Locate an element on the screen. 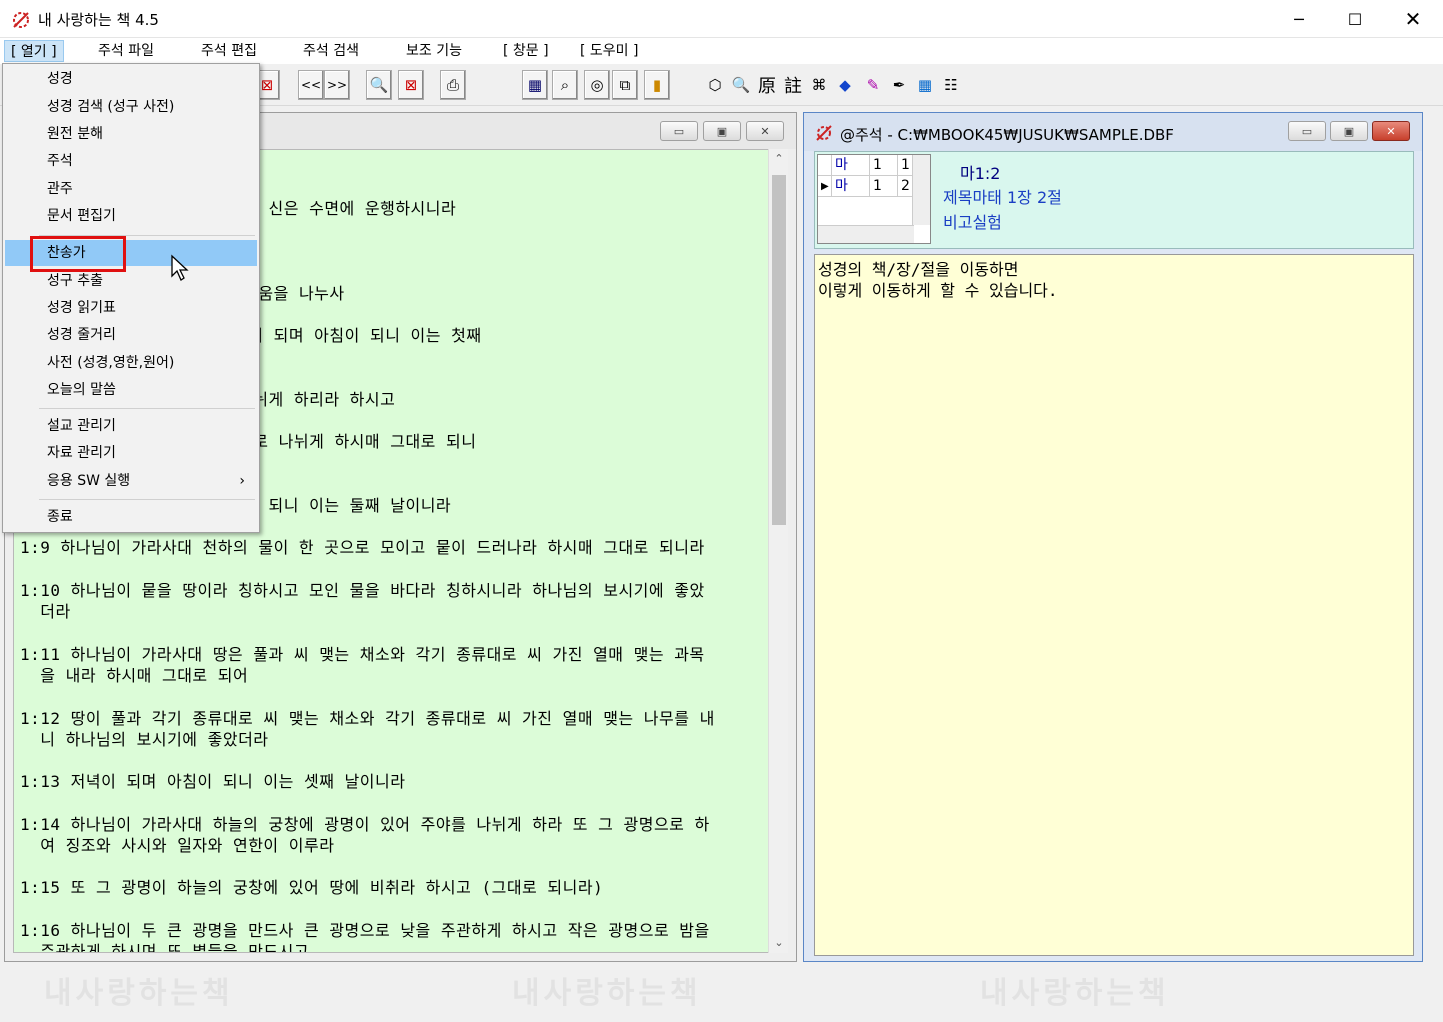 The height and width of the screenshot is (1022, 1443). original-icon: 原 is located at coordinates (767, 86).